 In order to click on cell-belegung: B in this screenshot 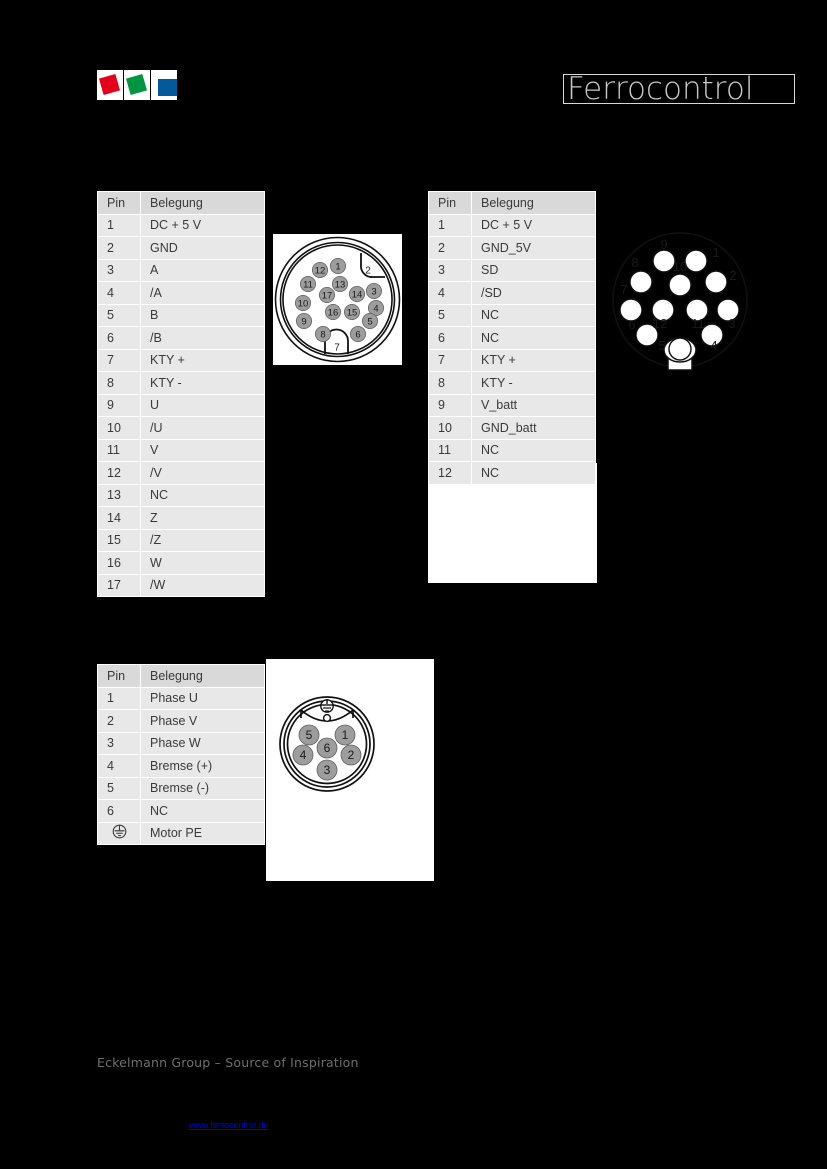, I will do `click(202, 315)`.